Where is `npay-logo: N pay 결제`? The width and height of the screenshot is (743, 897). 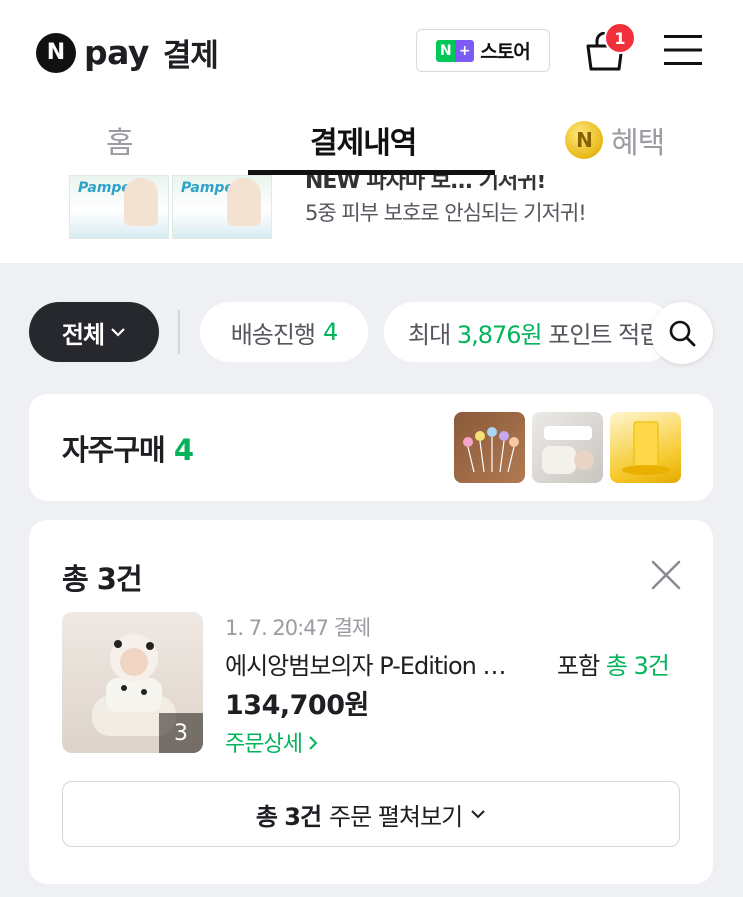
npay-logo: N pay 결제 is located at coordinates (127, 52).